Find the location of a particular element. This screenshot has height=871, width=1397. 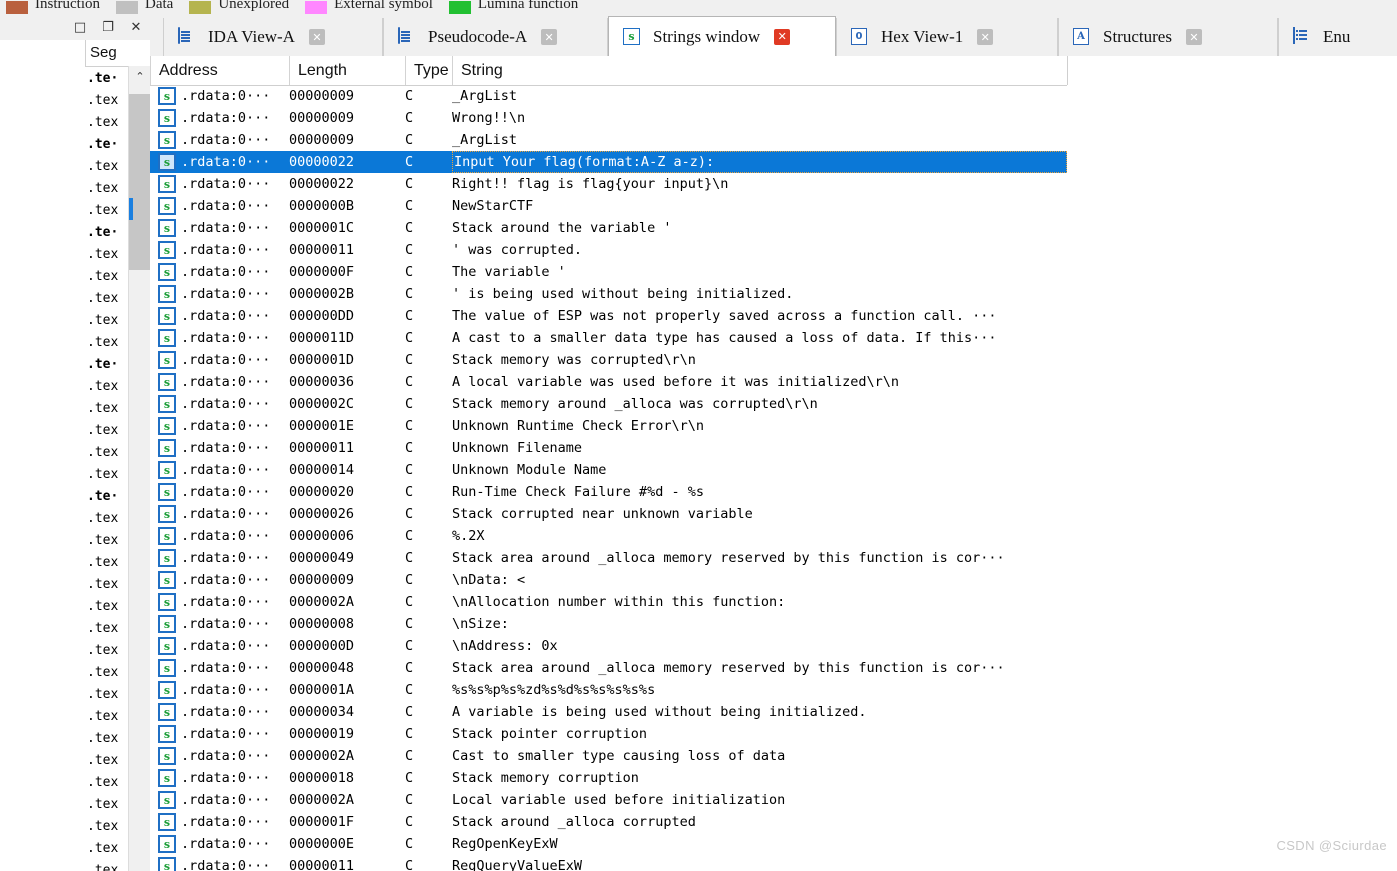

tab-strings-window: s Strings window ✕ is located at coordinates (722, 36).